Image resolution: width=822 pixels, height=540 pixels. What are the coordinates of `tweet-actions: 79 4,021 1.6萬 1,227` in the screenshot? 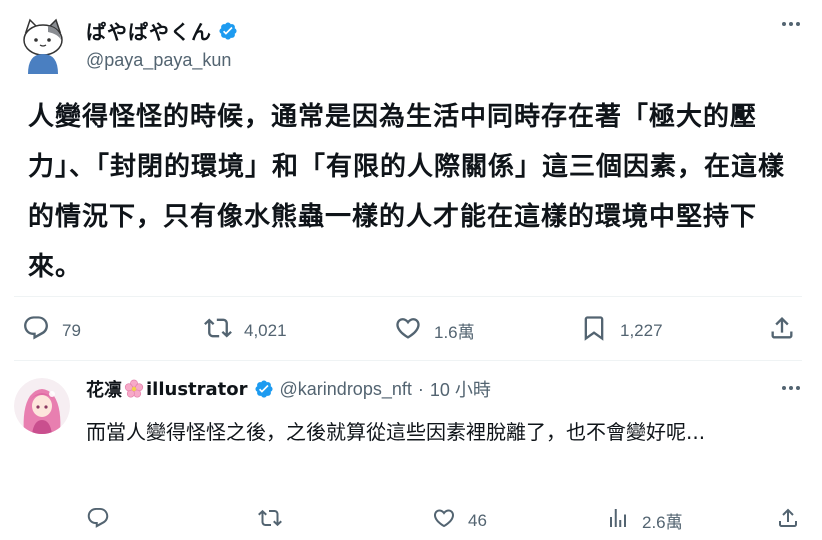 It's located at (411, 328).